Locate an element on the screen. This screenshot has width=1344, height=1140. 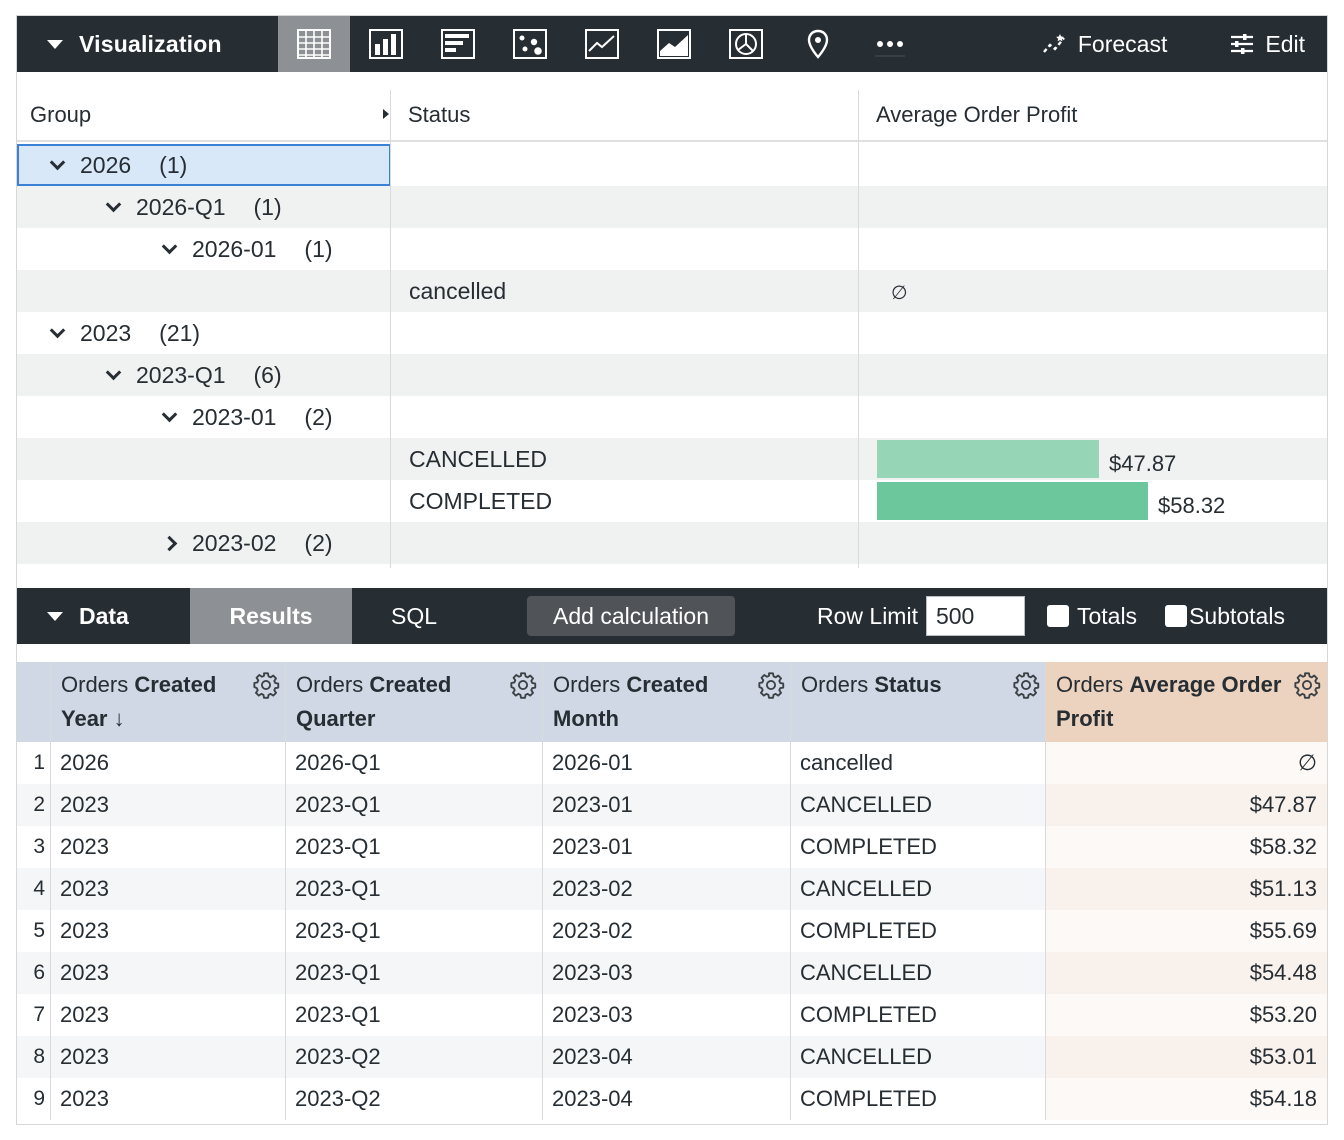
measure-cell: $54.48 is located at coordinates (1186, 973).